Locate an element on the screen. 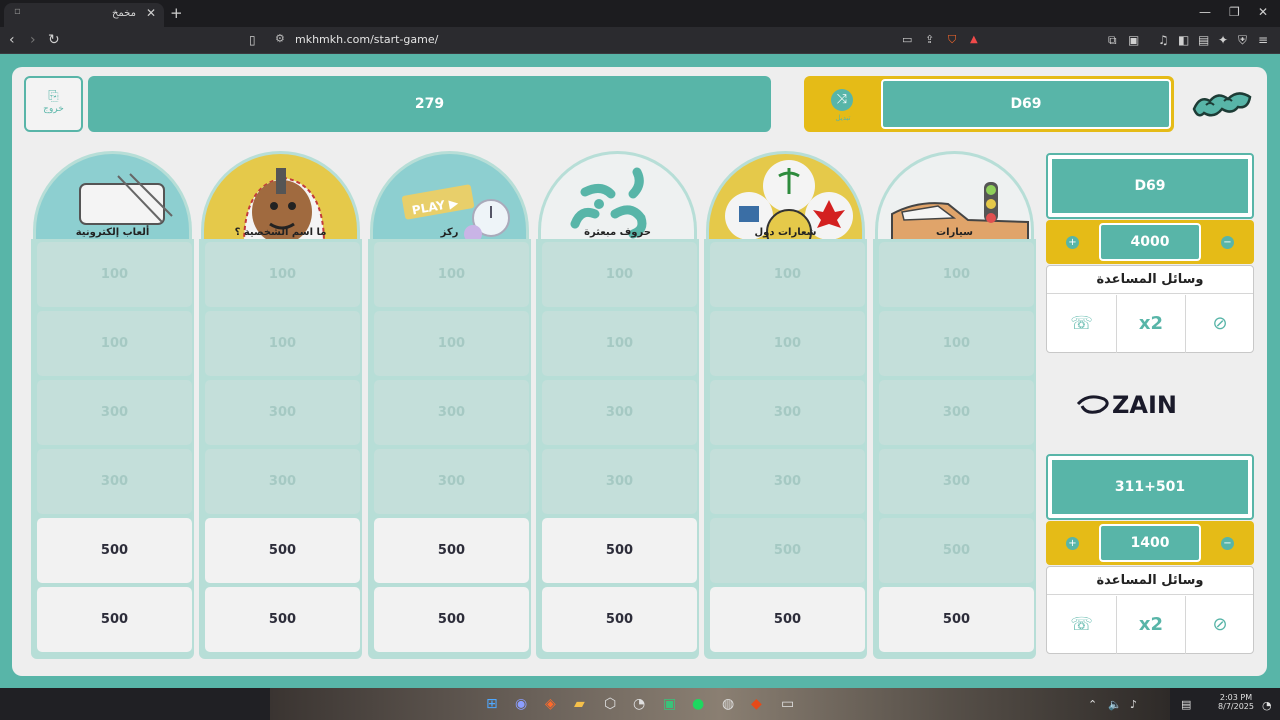 The width and height of the screenshot is (1280, 720). category-title: سيارات is located at coordinates (954, 232).